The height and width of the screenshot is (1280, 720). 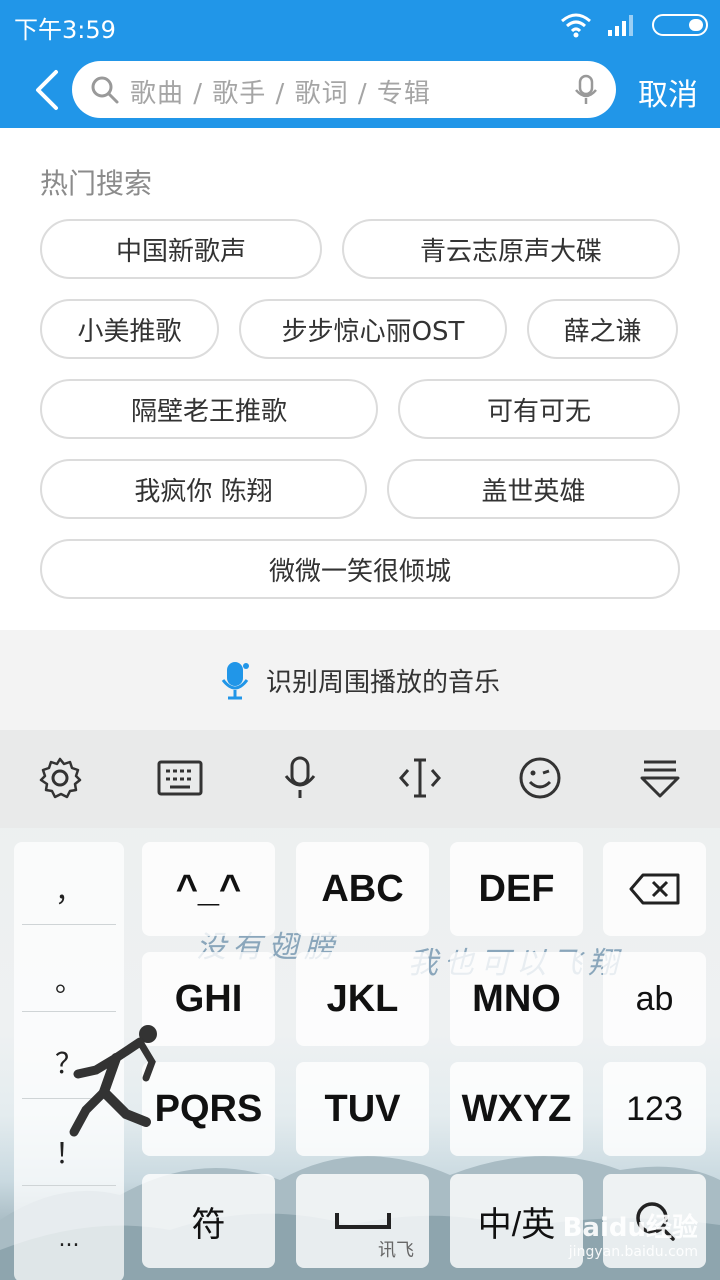 What do you see at coordinates (533, 489) in the screenshot?
I see `hot-tag: 盖世英雄` at bounding box center [533, 489].